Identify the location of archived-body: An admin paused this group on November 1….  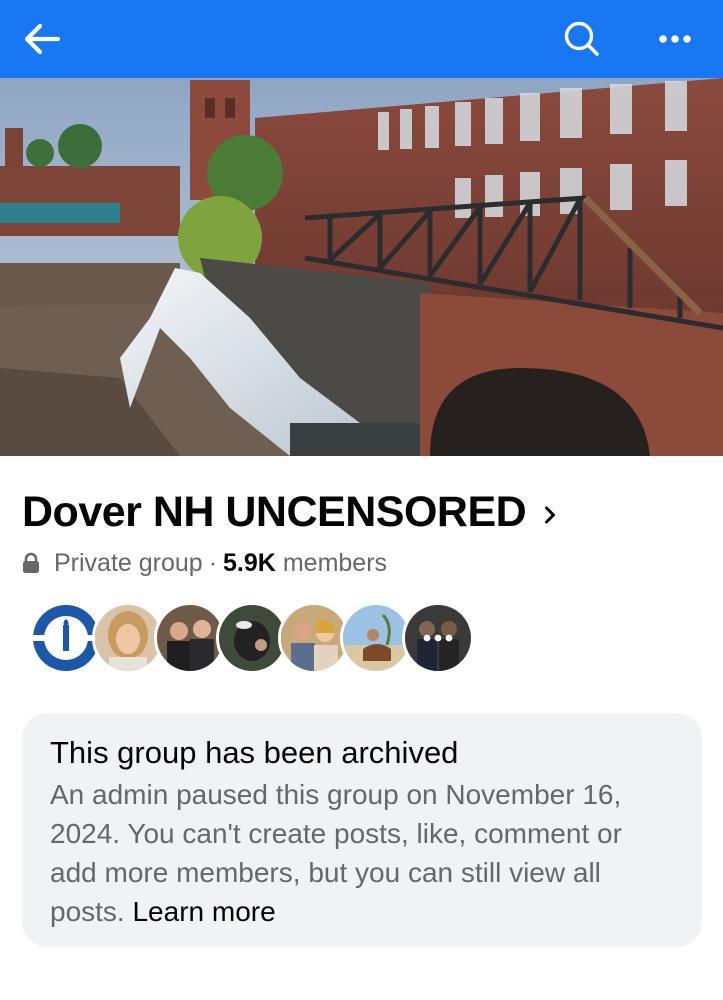
(362, 853).